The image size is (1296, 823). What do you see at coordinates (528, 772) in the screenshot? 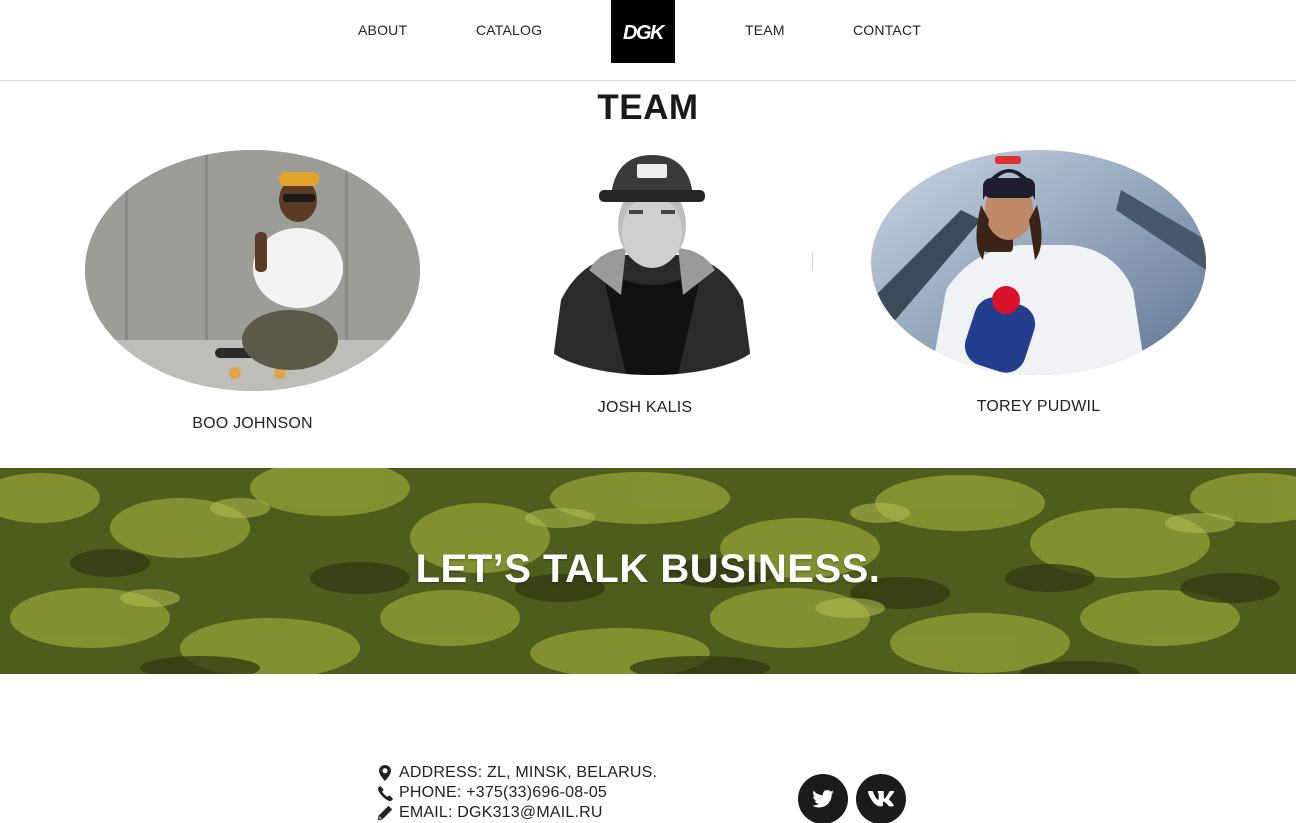
I see `contact-address-text: ADDRESS: ZL, MINSK, BELARUS.` at bounding box center [528, 772].